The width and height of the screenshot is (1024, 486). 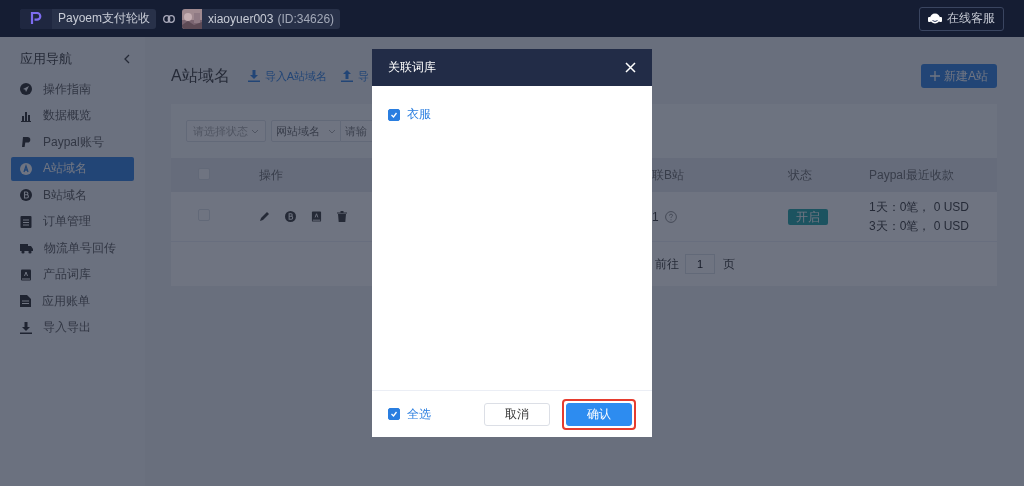 What do you see at coordinates (26, 248) in the screenshot?
I see `truck-icon` at bounding box center [26, 248].